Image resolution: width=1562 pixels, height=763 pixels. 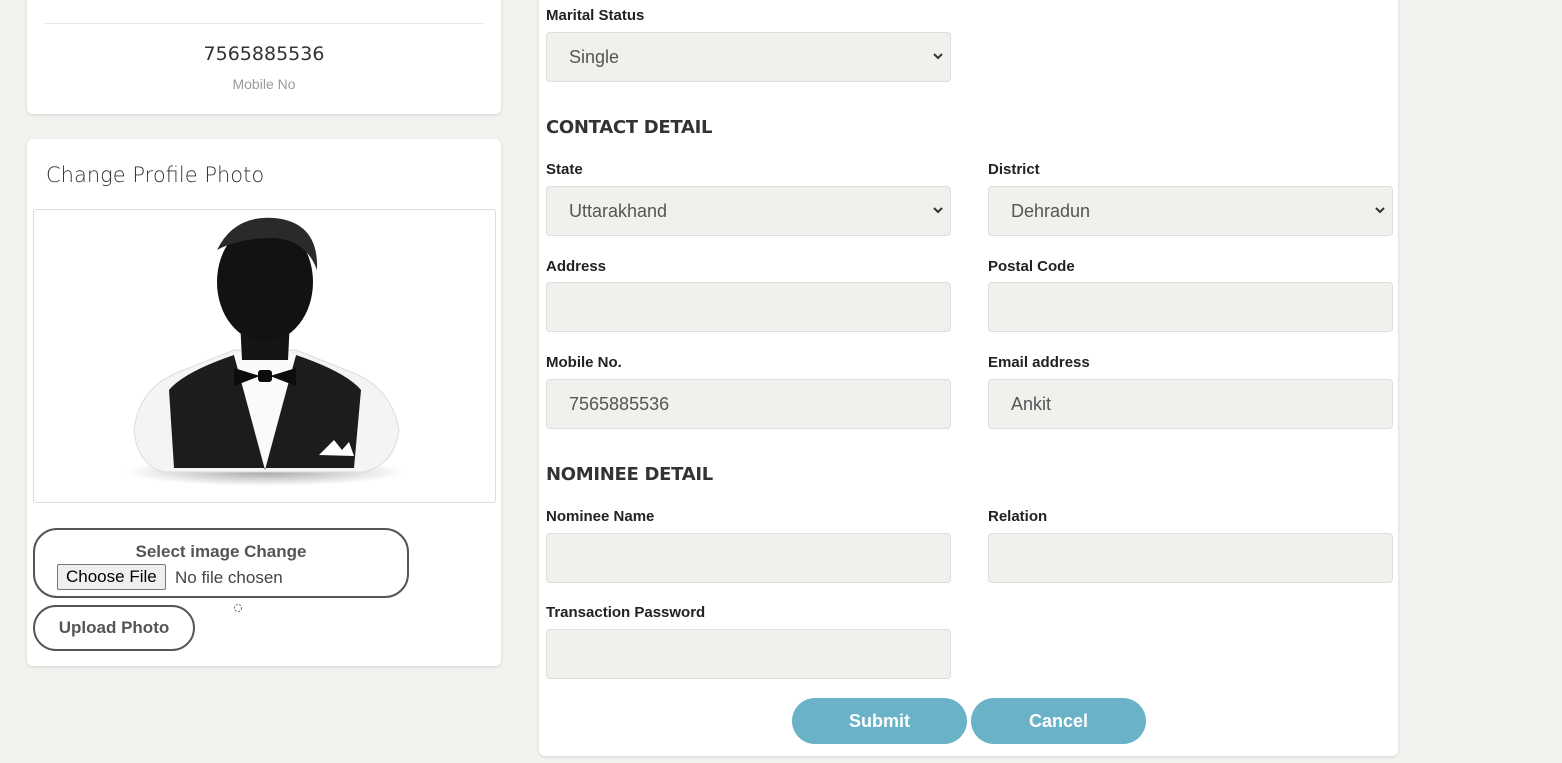 I want to click on state-value: Uttarakhand, so click(x=618, y=211).